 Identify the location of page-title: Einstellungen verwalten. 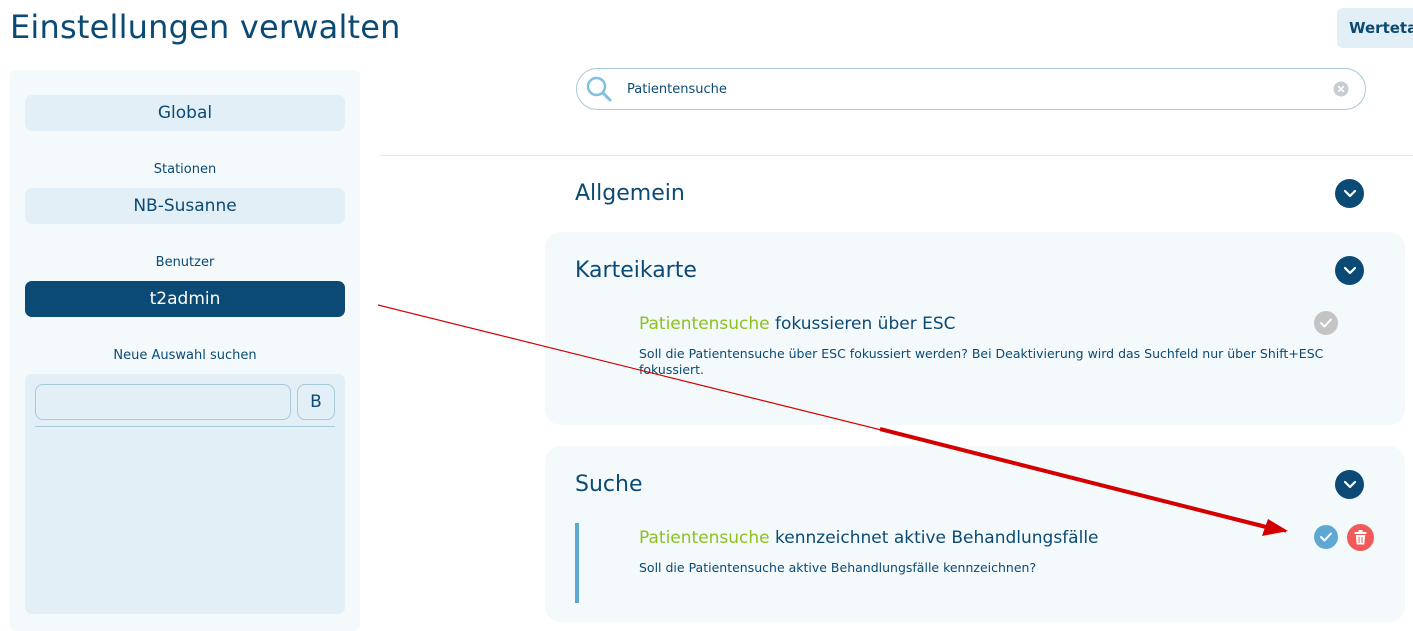
(205, 27).